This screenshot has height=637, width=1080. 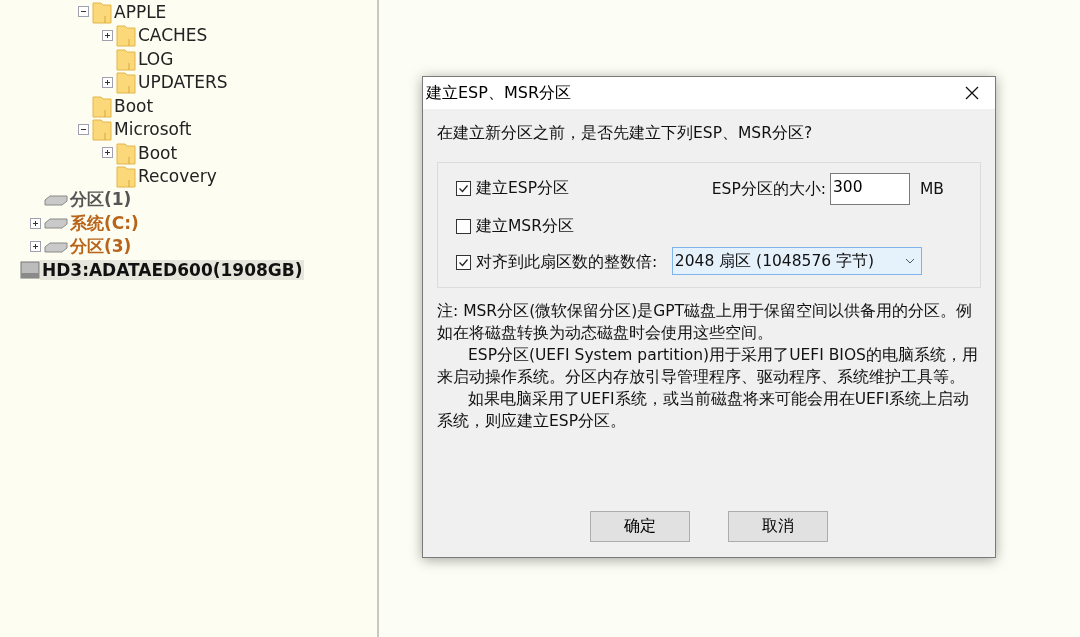 I want to click on alignment-dropdown: 2048 扇区 (1048576 字节), so click(x=796, y=261).